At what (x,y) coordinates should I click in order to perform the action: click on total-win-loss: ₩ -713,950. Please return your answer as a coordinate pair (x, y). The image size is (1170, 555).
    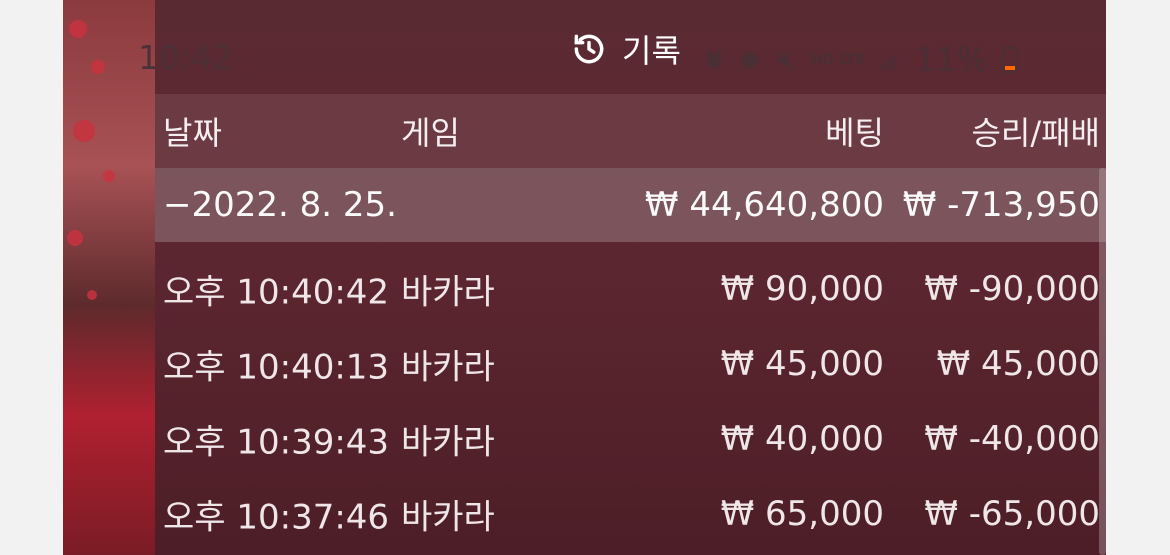
    Looking at the image, I should click on (1001, 205).